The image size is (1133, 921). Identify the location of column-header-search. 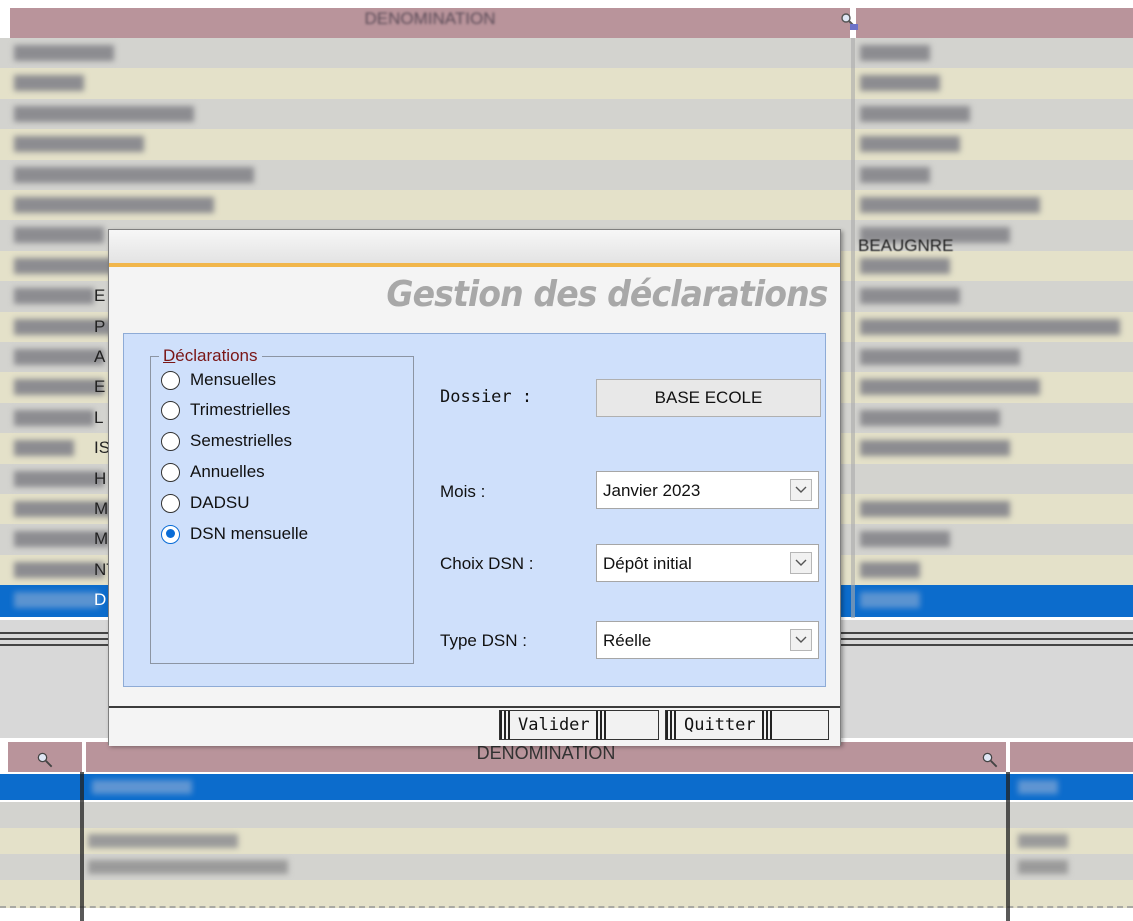
(45, 757).